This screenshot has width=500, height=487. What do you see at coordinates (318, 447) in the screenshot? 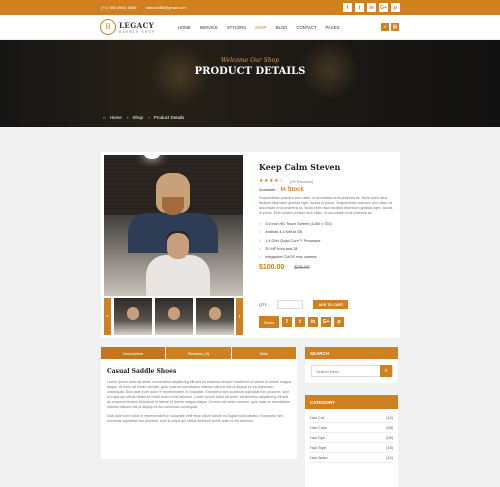
I see `category-name: Hair Style` at bounding box center [318, 447].